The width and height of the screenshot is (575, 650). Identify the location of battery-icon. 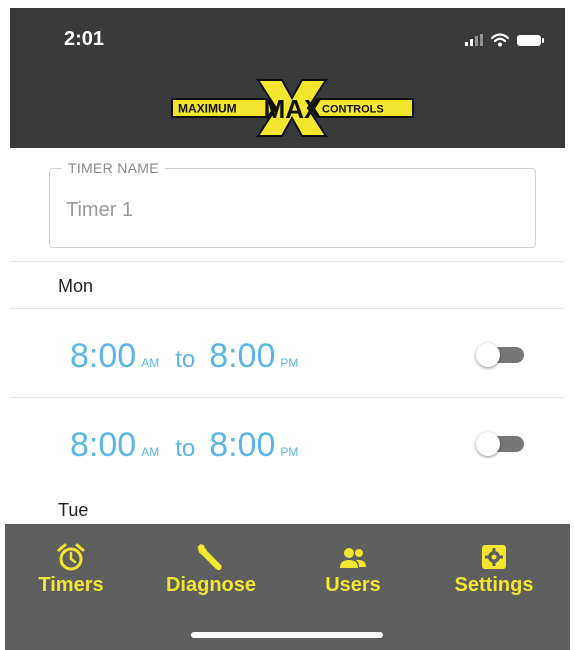
(530, 40).